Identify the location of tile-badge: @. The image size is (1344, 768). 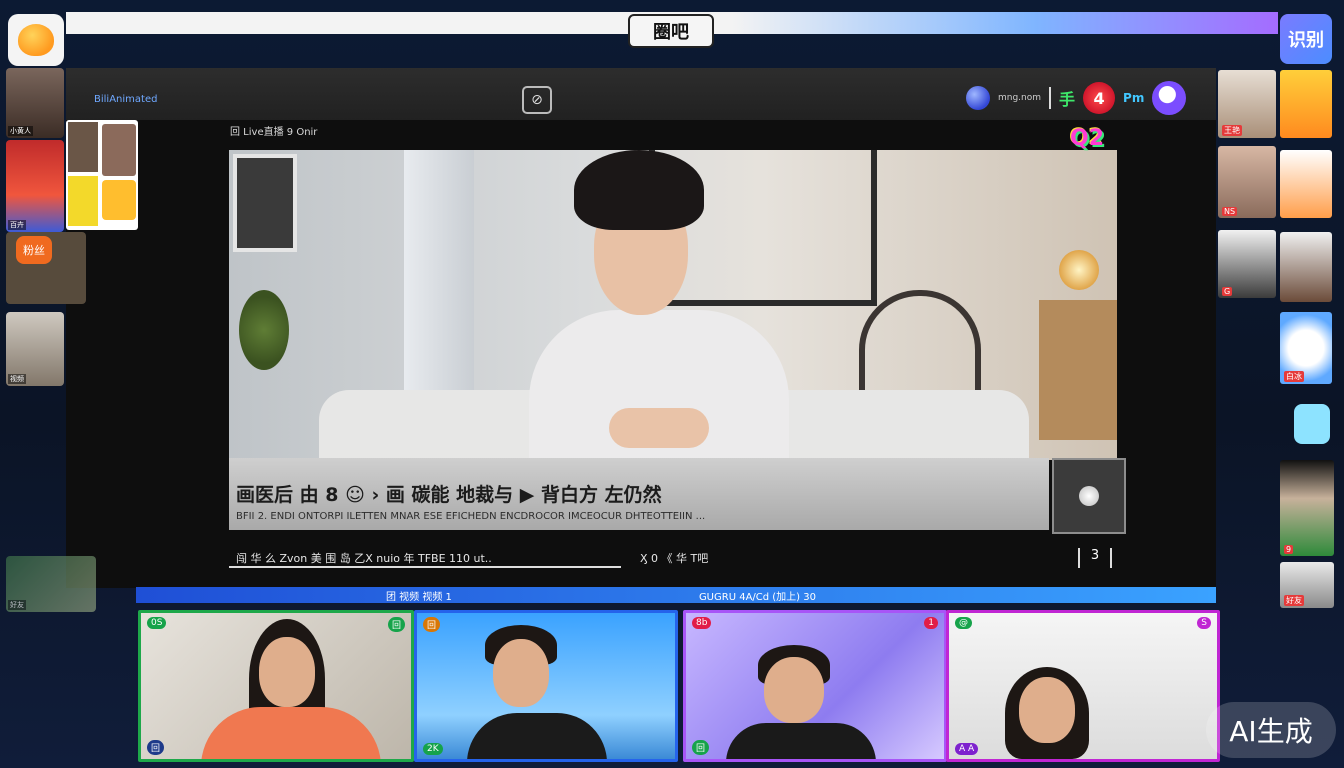
(963, 623).